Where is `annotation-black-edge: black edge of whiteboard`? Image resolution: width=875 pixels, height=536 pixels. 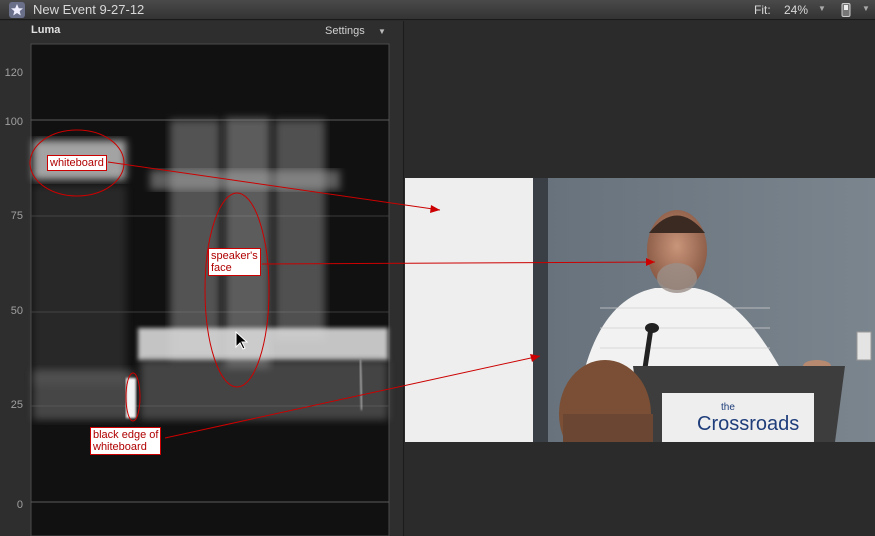
annotation-black-edge: black edge of whiteboard is located at coordinates (126, 441).